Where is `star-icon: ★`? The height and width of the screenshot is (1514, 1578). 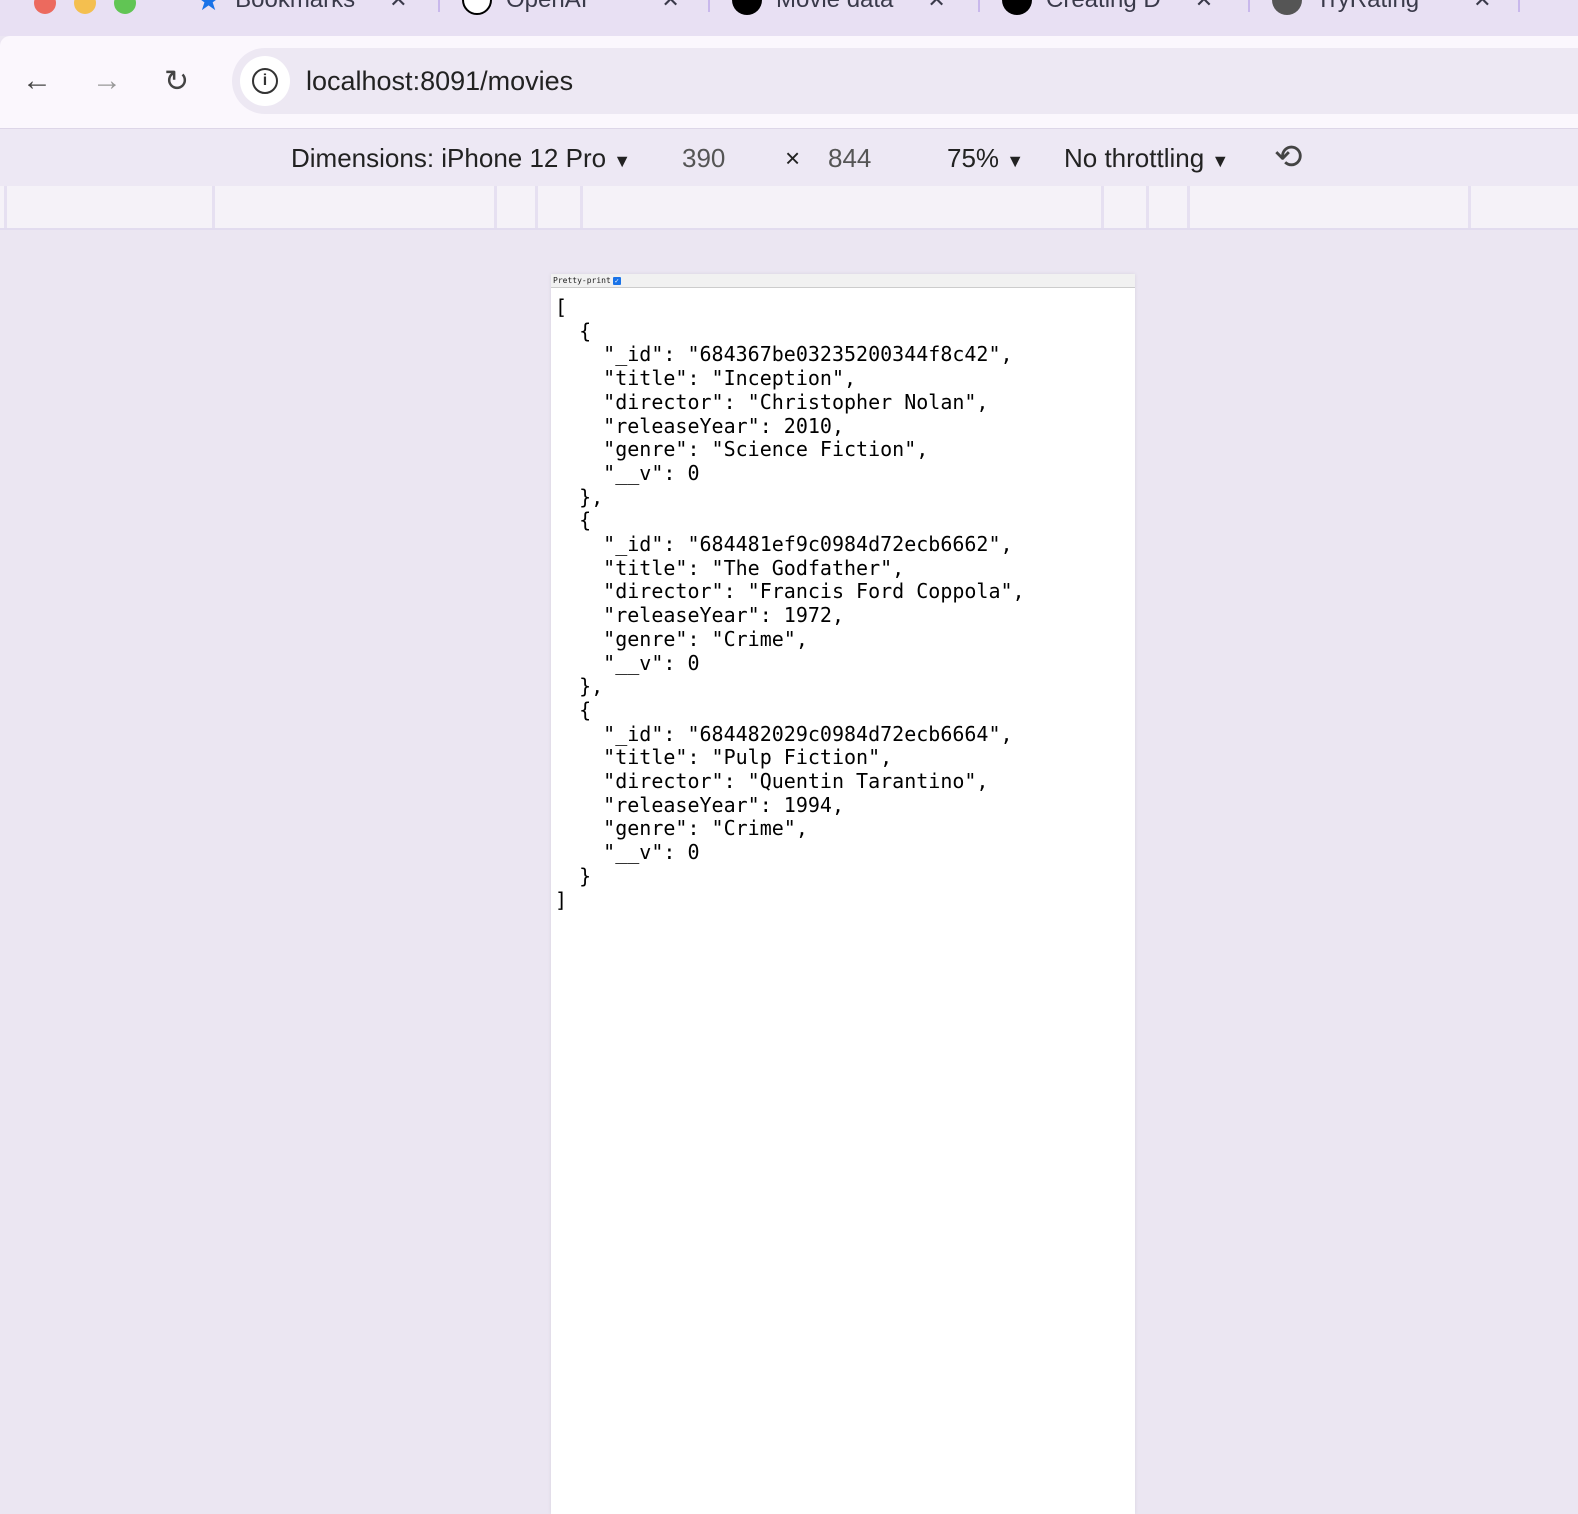
star-icon: ★ is located at coordinates (209, 8).